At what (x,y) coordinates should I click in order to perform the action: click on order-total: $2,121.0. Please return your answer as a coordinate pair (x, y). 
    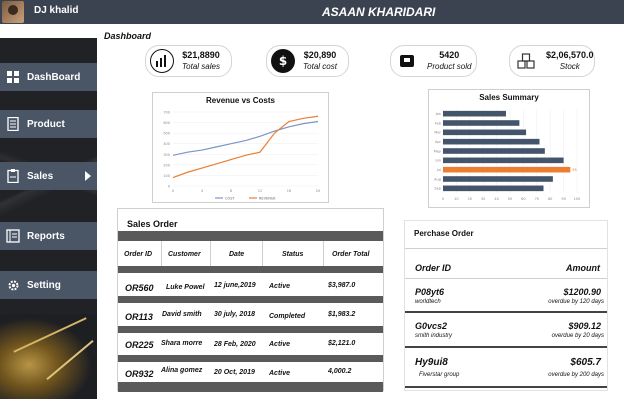
    Looking at the image, I should click on (342, 343).